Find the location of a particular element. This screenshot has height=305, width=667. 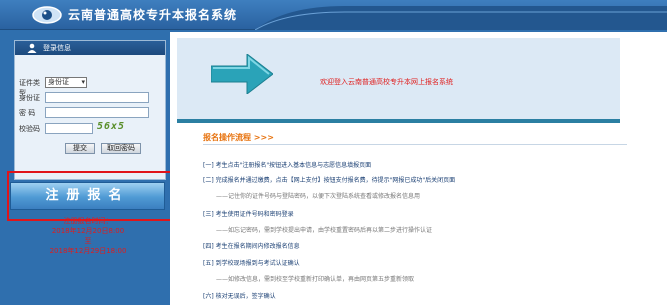

step-item: [一] 考生点击"注册报名"按钮进入基本信息与志愿信息填报页面 is located at coordinates (287, 165).